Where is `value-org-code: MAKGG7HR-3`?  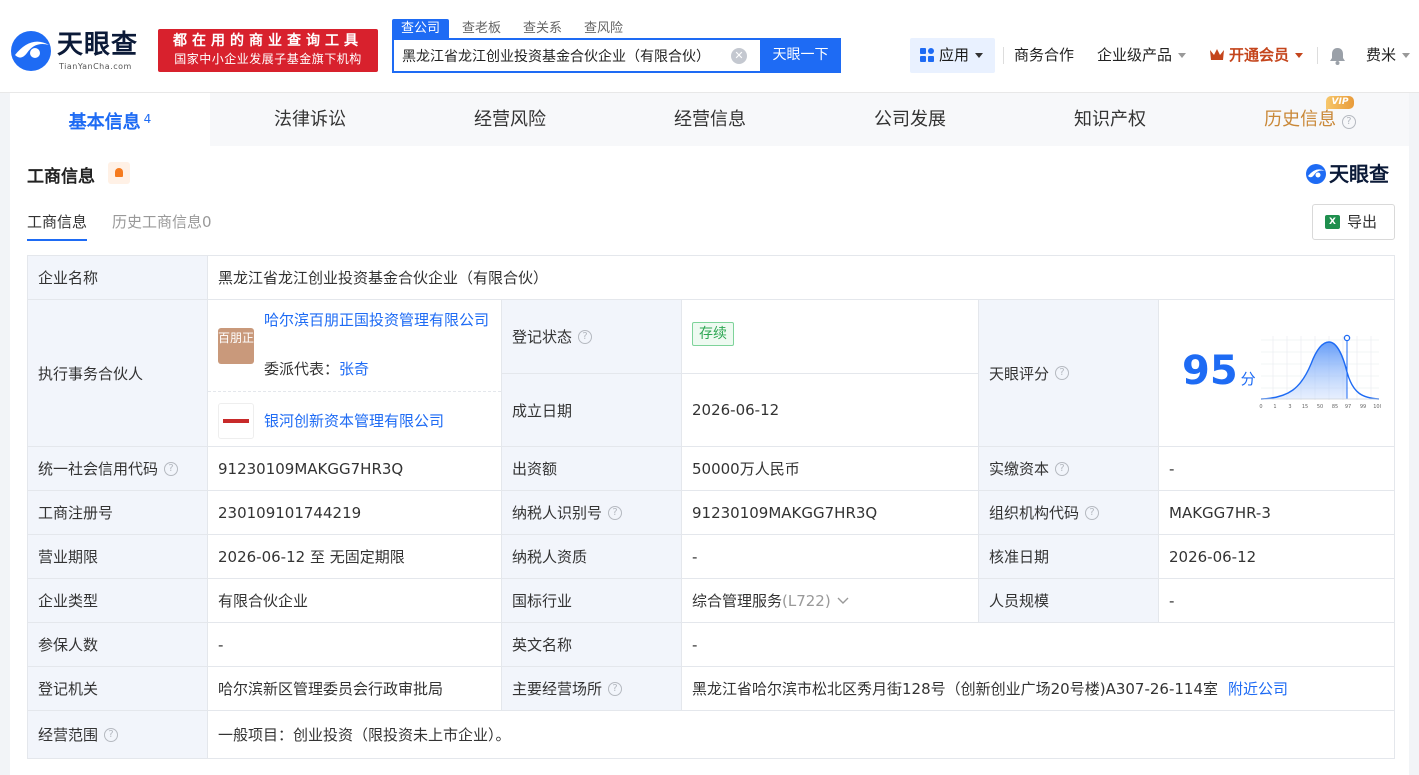
value-org-code: MAKGG7HR-3 is located at coordinates (1277, 513).